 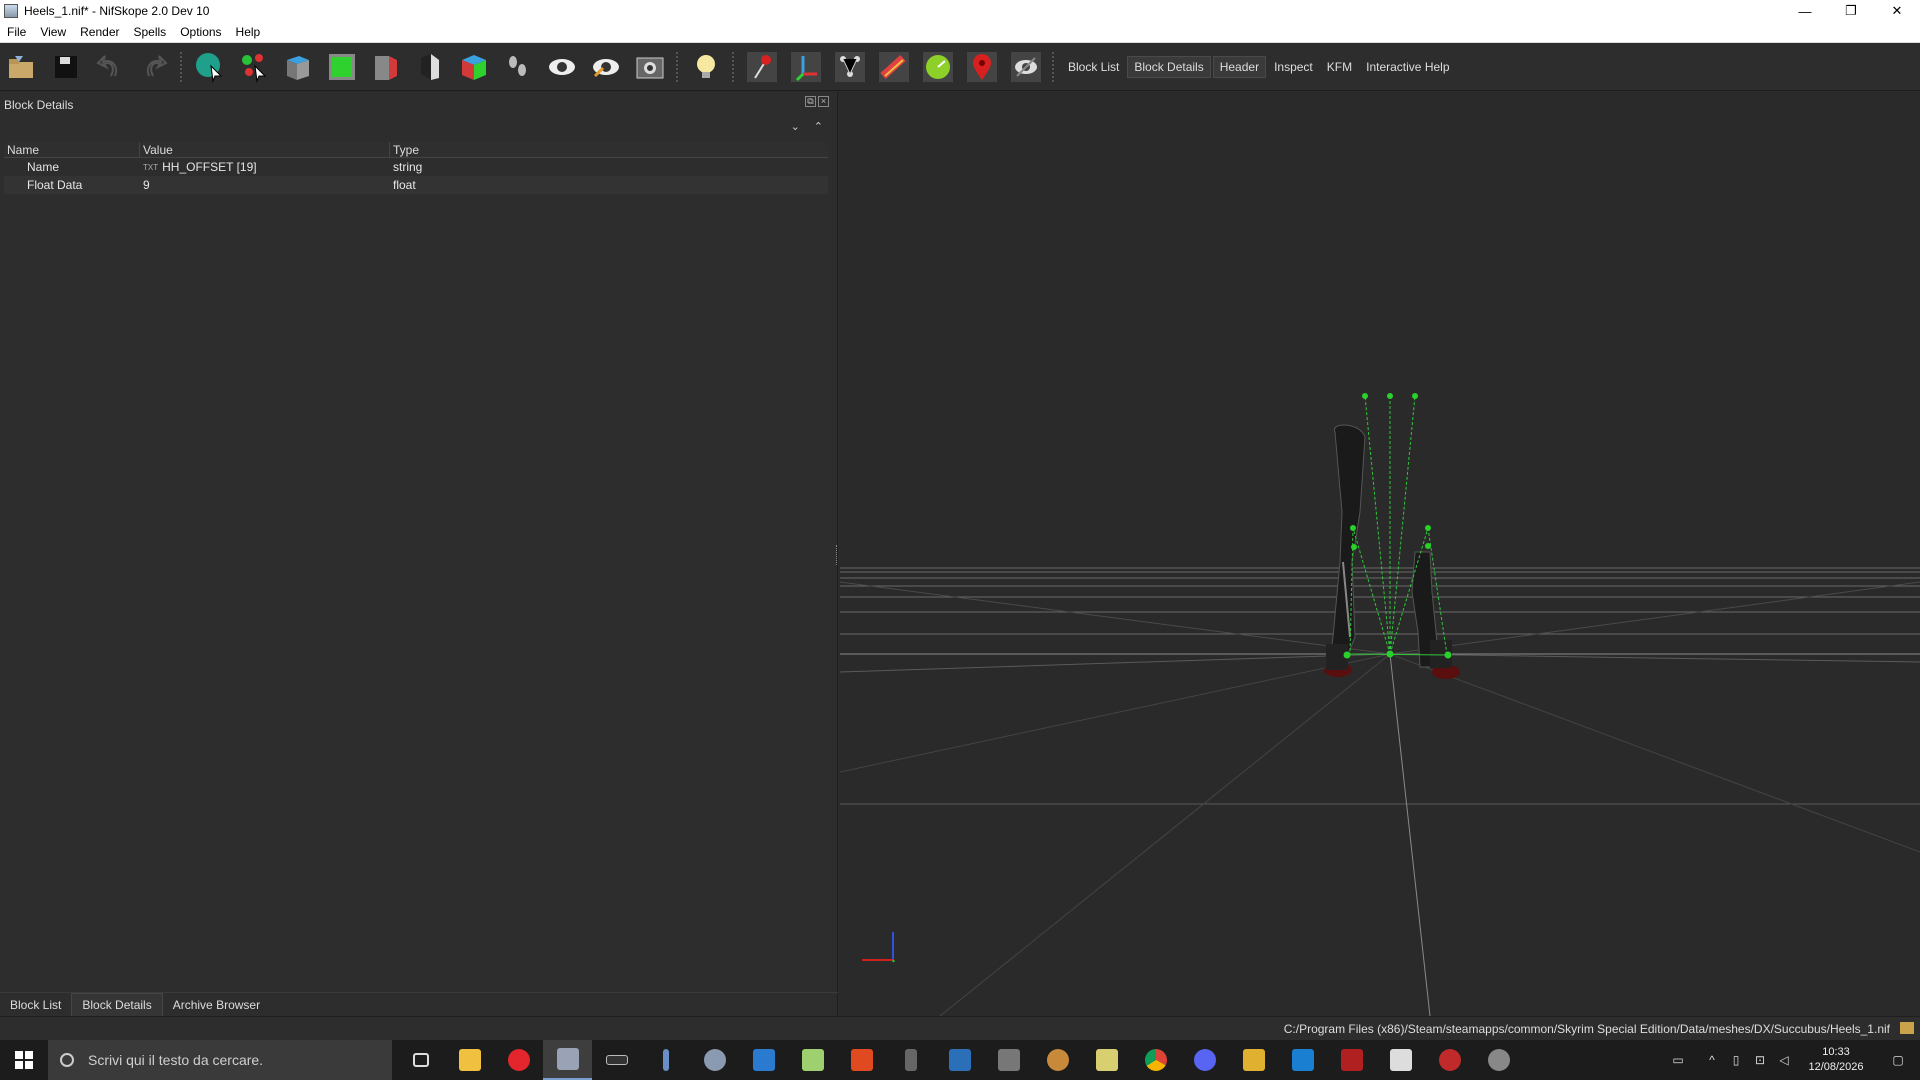 I want to click on hide-button, so click(x=1026, y=67).